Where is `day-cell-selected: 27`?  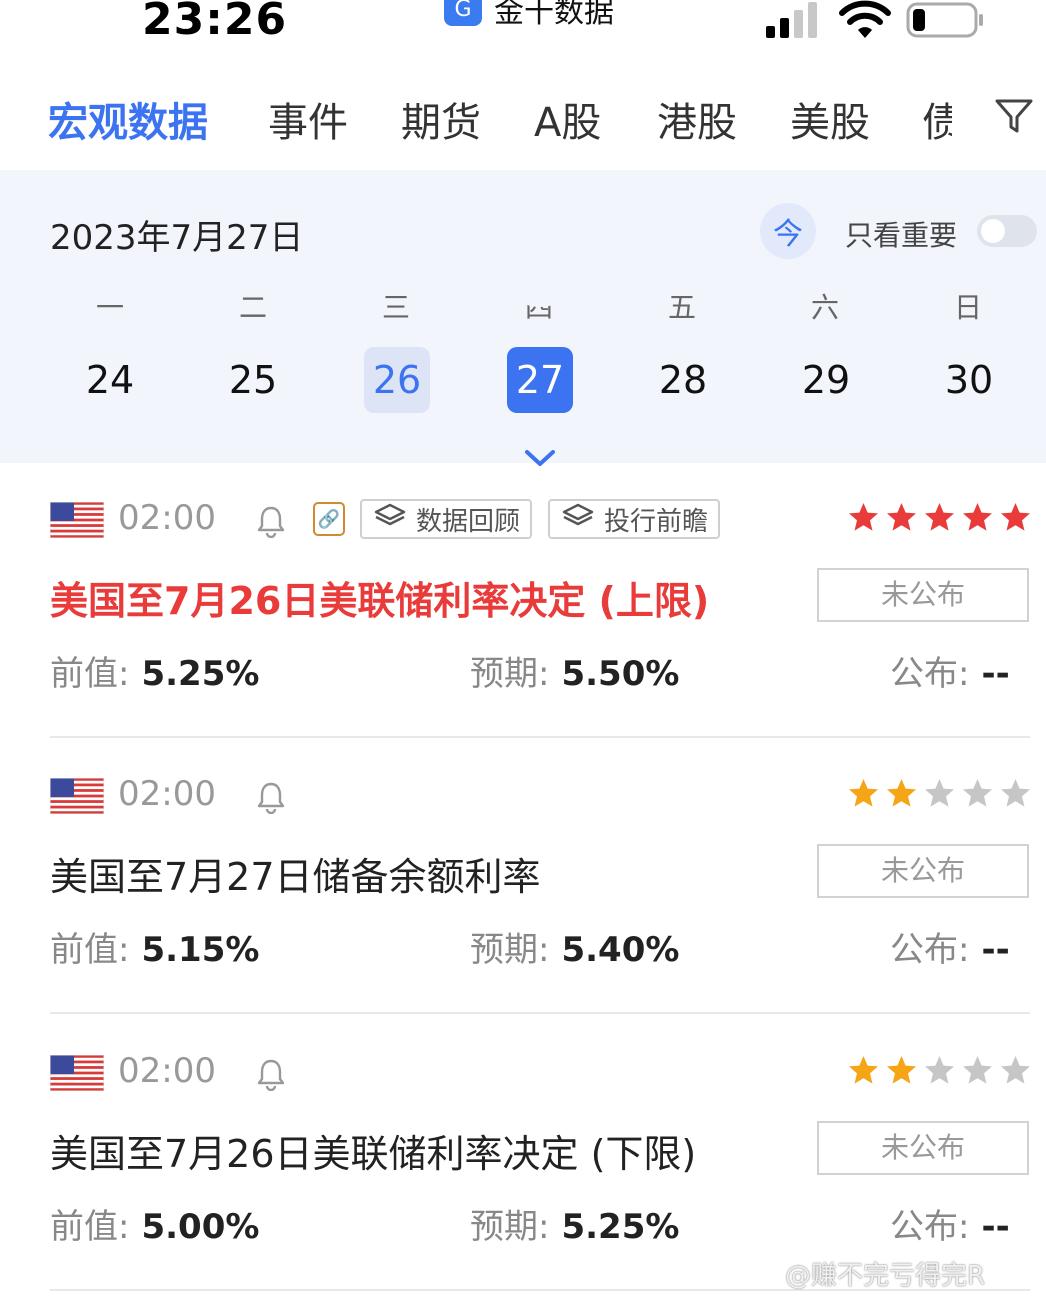 day-cell-selected: 27 is located at coordinates (540, 380).